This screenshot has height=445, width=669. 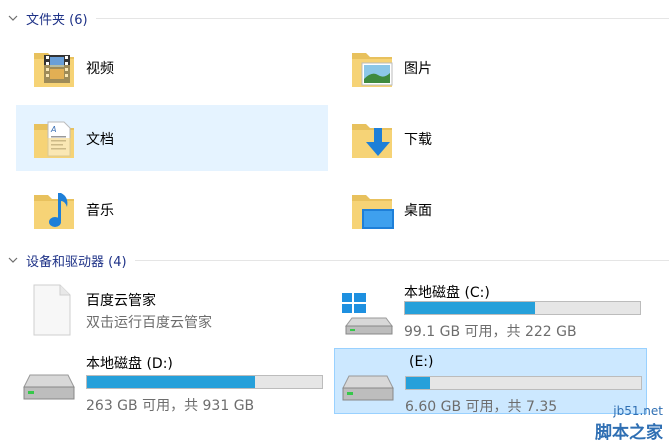 What do you see at coordinates (367, 314) in the screenshot?
I see `windows-drive-icon` at bounding box center [367, 314].